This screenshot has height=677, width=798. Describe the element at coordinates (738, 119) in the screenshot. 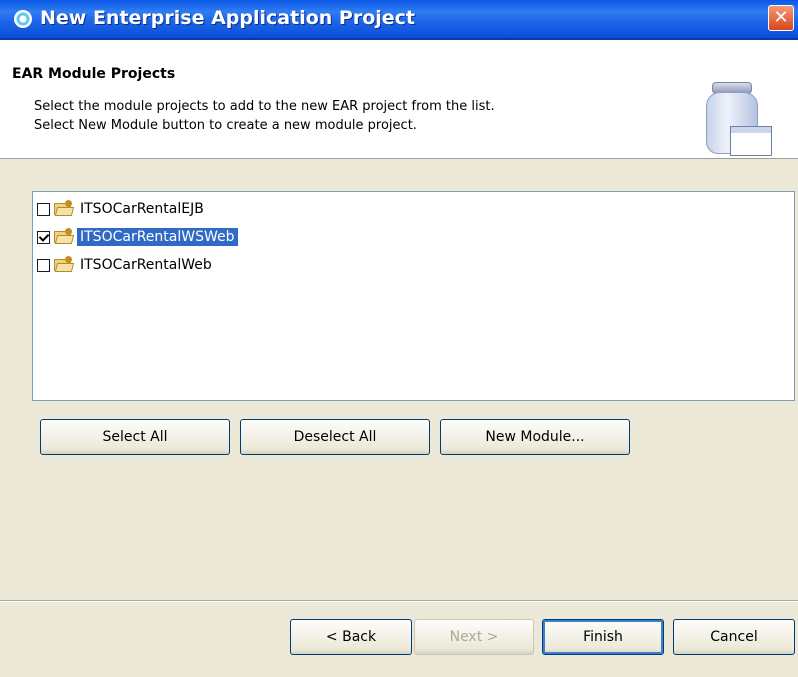

I see `jar-window-icon` at that location.